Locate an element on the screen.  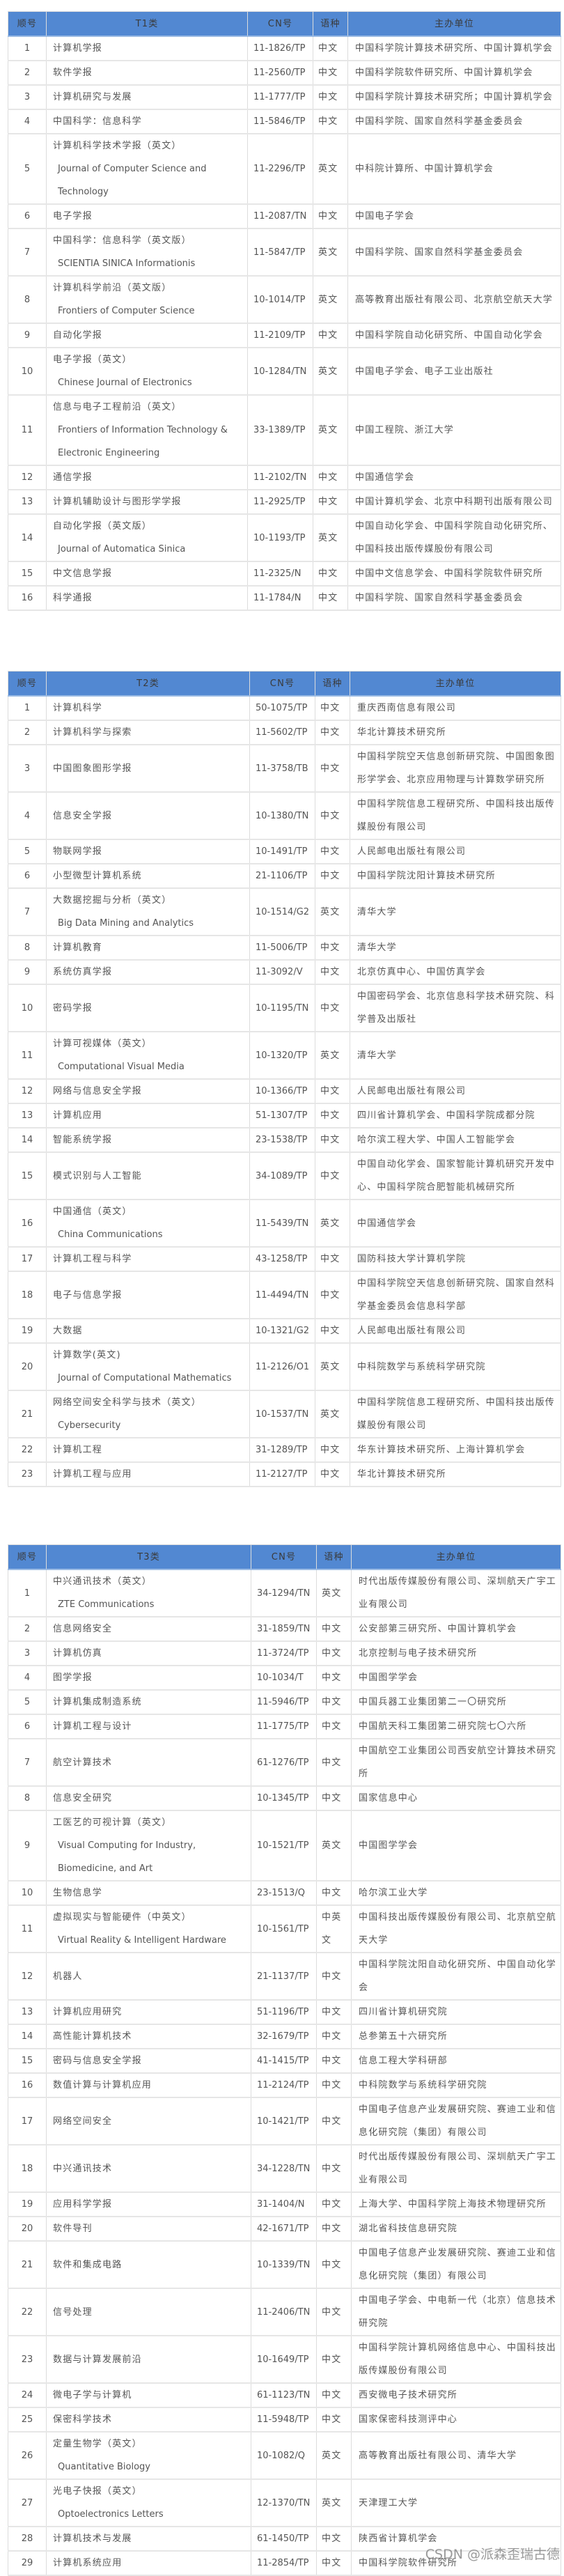
row-number: 27 is located at coordinates (28, 2503).